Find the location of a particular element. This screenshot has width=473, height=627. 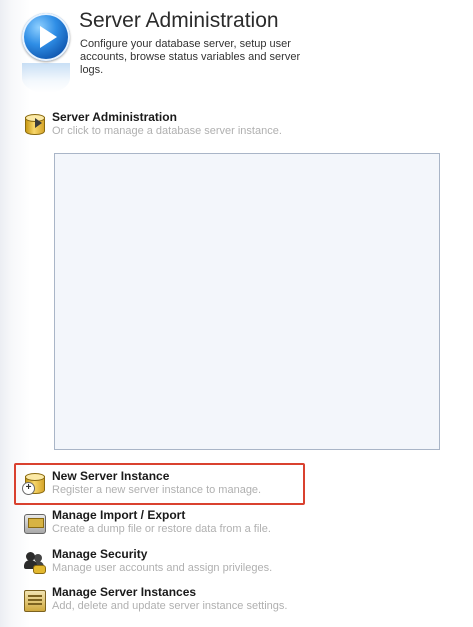

database-icon is located at coordinates (34, 124).